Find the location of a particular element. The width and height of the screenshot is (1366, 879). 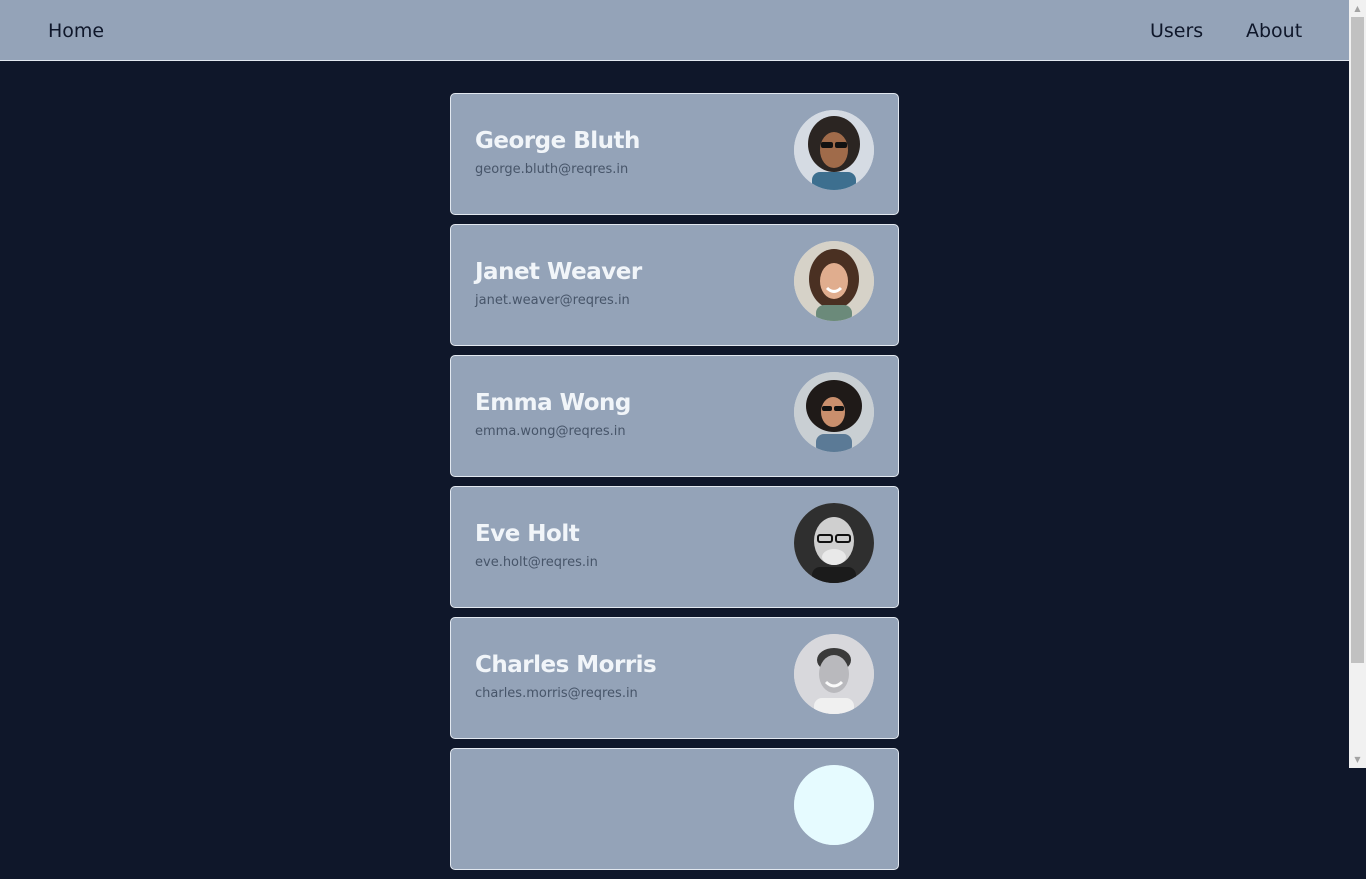

user-card is located at coordinates (674, 809).